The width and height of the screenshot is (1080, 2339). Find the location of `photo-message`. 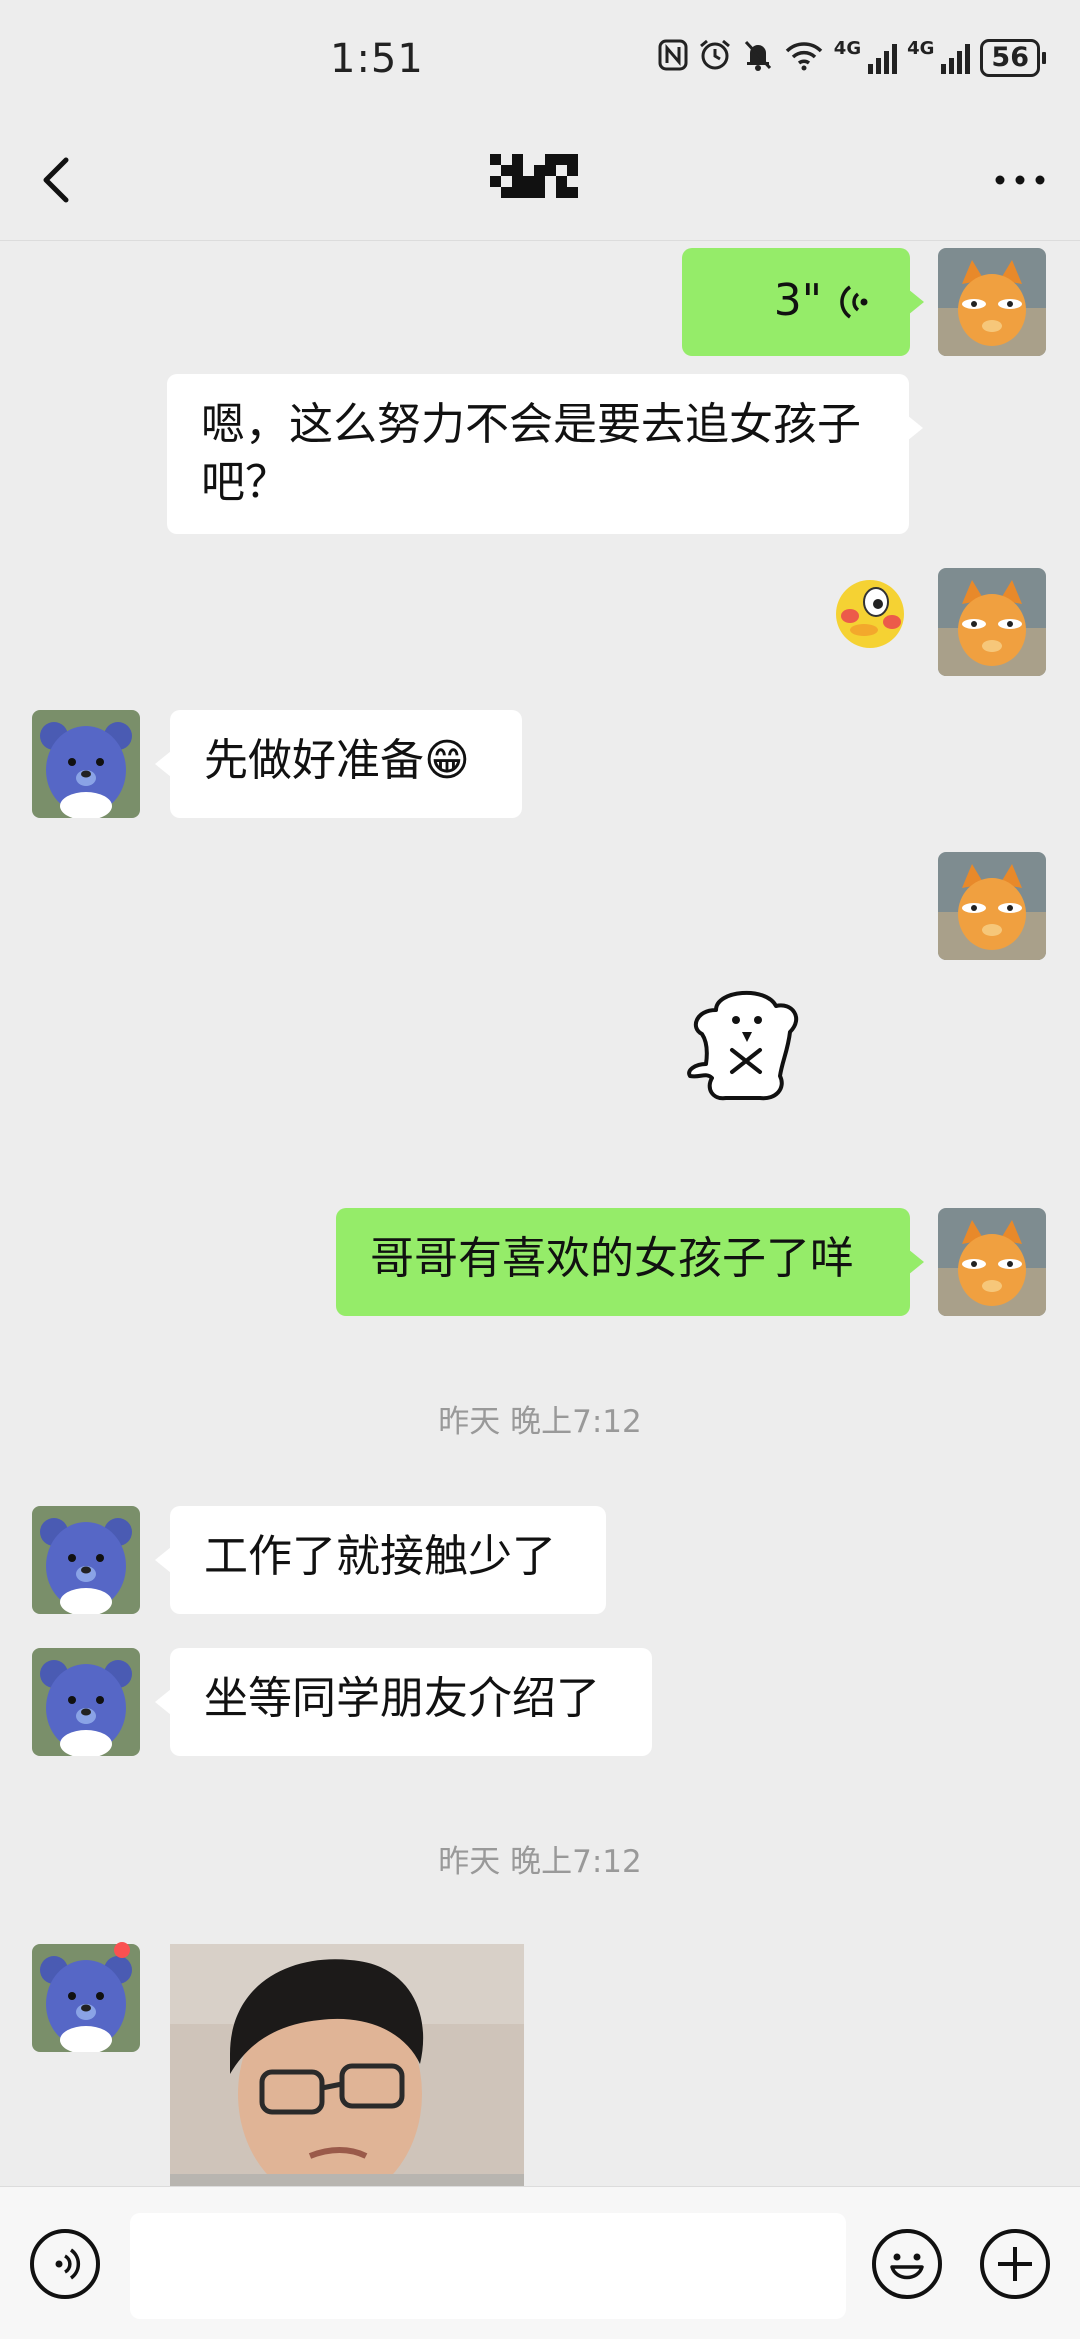

photo-message is located at coordinates (347, 2065).